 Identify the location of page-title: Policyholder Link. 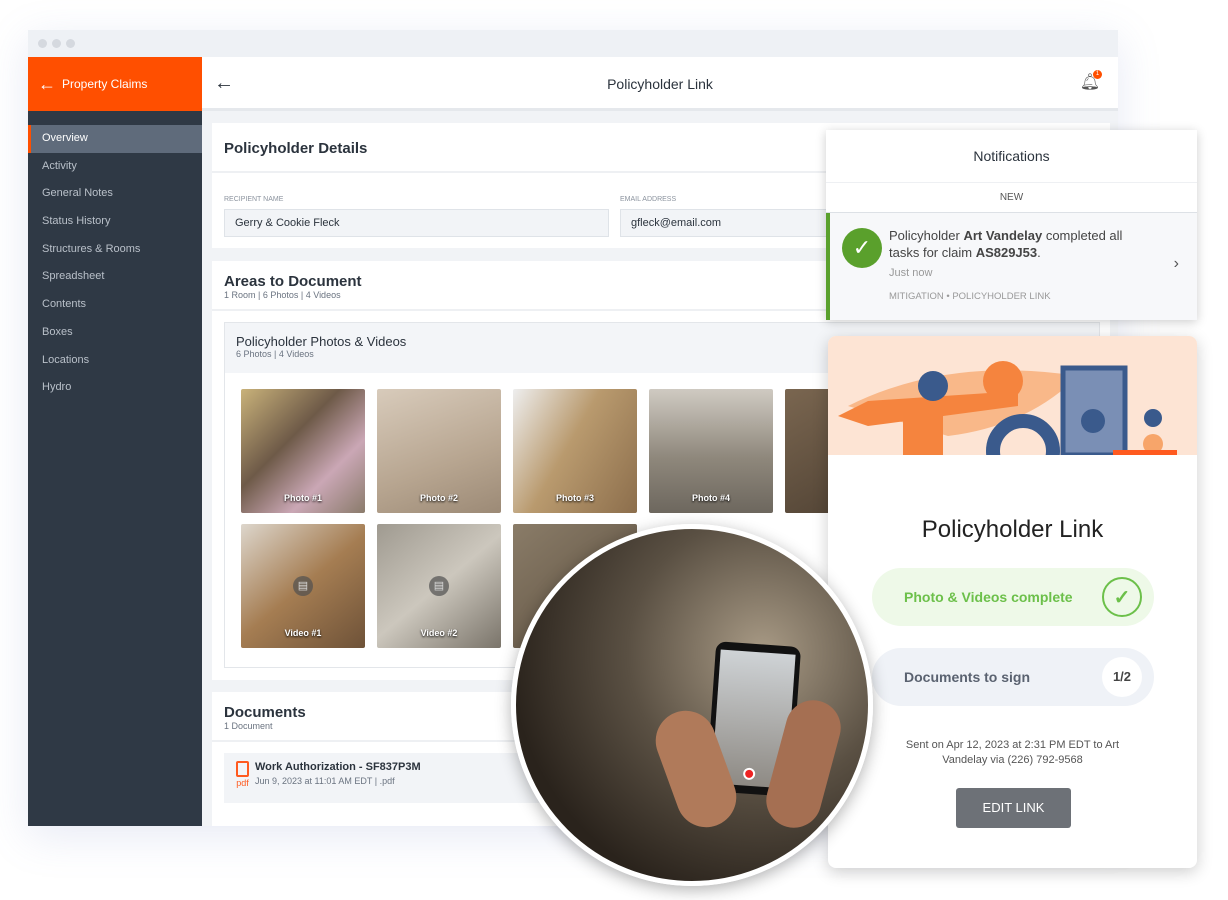
(660, 84).